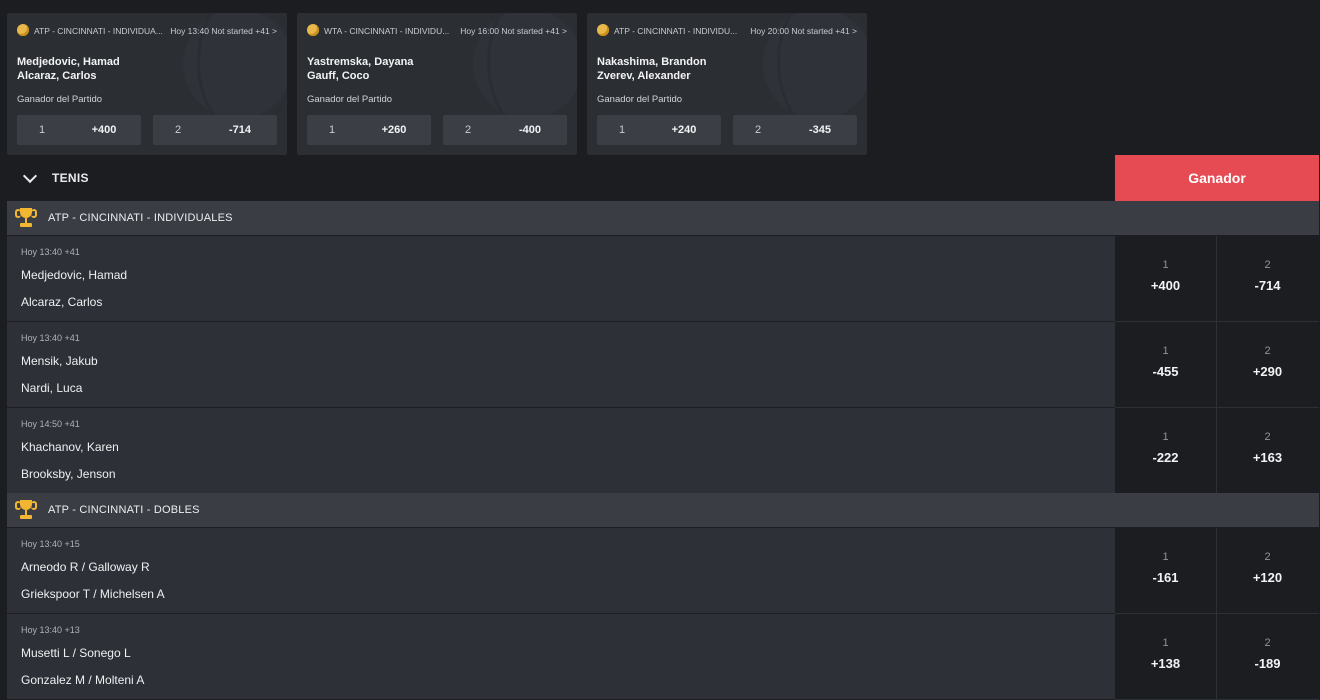 The height and width of the screenshot is (700, 1320). What do you see at coordinates (140, 218) in the screenshot?
I see `league-name: ATP - CINCINNATI - INDIVIDUALES` at bounding box center [140, 218].